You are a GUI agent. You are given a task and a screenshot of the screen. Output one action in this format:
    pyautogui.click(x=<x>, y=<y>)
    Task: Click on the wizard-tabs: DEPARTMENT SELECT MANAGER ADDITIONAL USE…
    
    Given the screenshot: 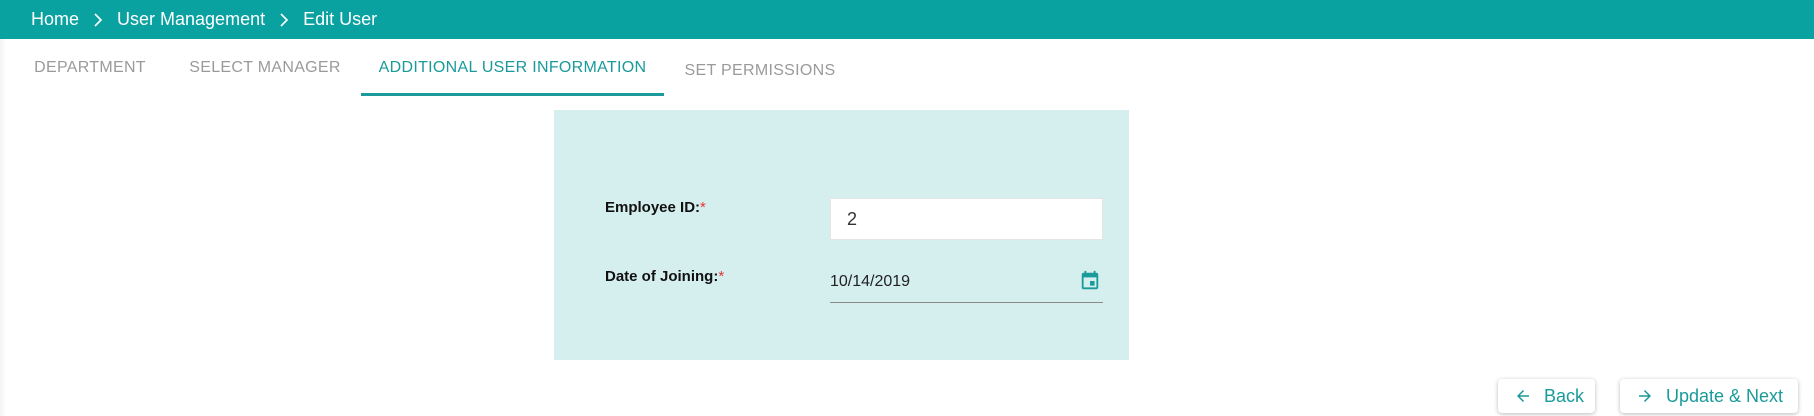 What is the action you would take?
    pyautogui.click(x=907, y=68)
    